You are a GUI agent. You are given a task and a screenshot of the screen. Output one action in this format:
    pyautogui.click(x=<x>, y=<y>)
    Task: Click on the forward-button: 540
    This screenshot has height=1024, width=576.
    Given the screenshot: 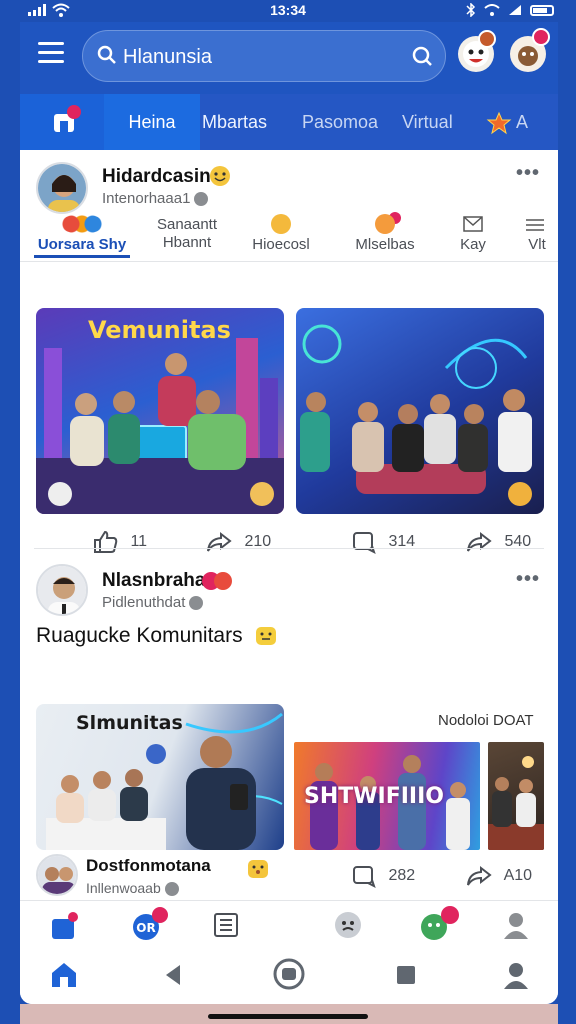 What is the action you would take?
    pyautogui.click(x=498, y=542)
    